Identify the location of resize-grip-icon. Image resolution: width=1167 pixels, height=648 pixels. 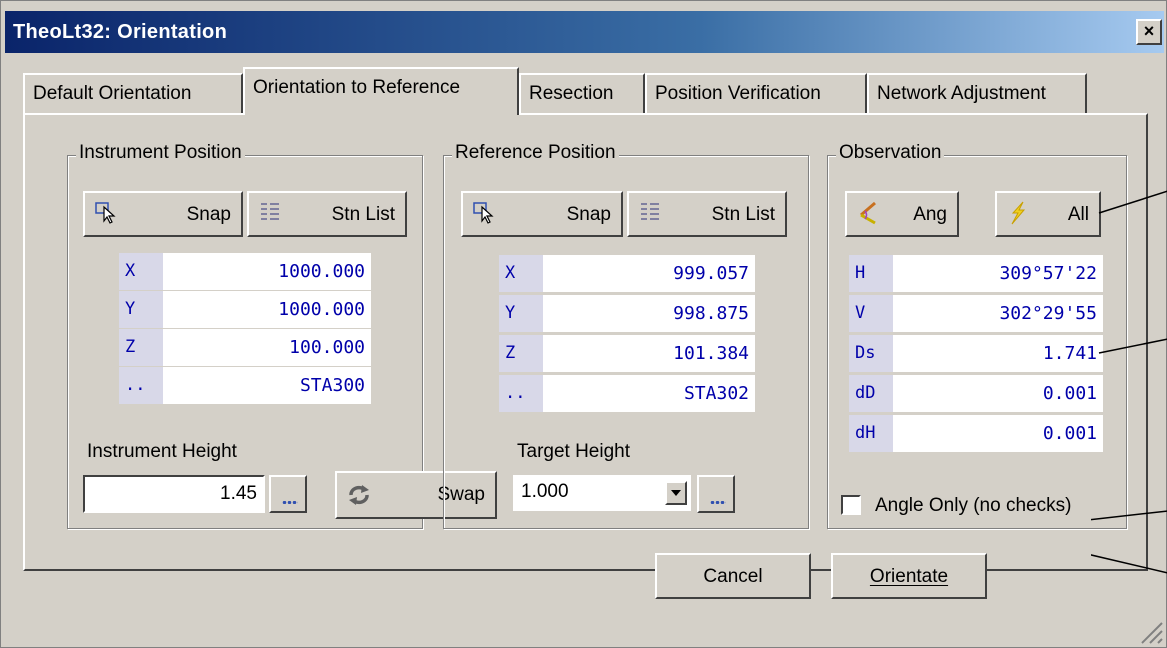
(1151, 632).